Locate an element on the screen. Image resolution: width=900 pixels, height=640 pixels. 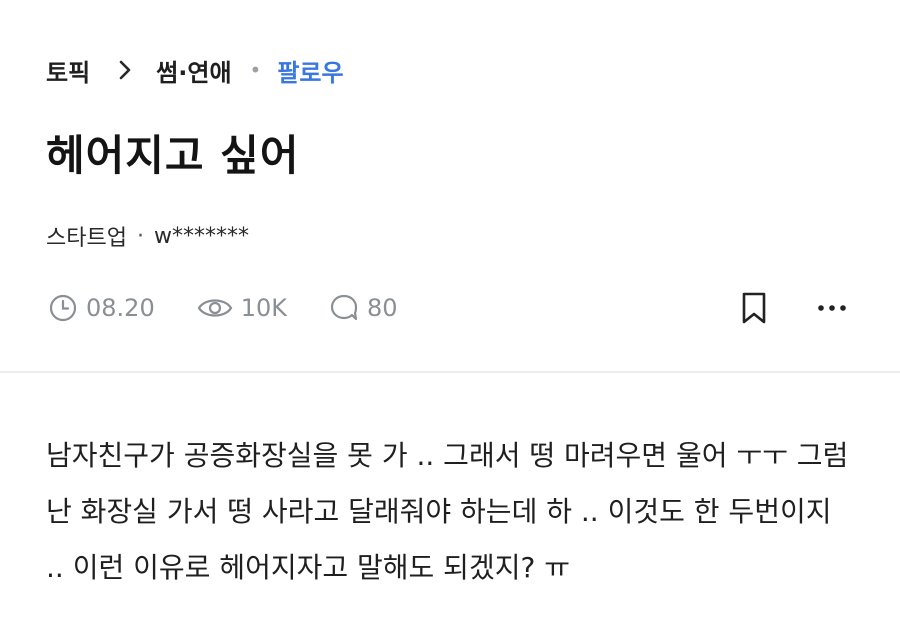
bookmark-icon is located at coordinates (754, 308).